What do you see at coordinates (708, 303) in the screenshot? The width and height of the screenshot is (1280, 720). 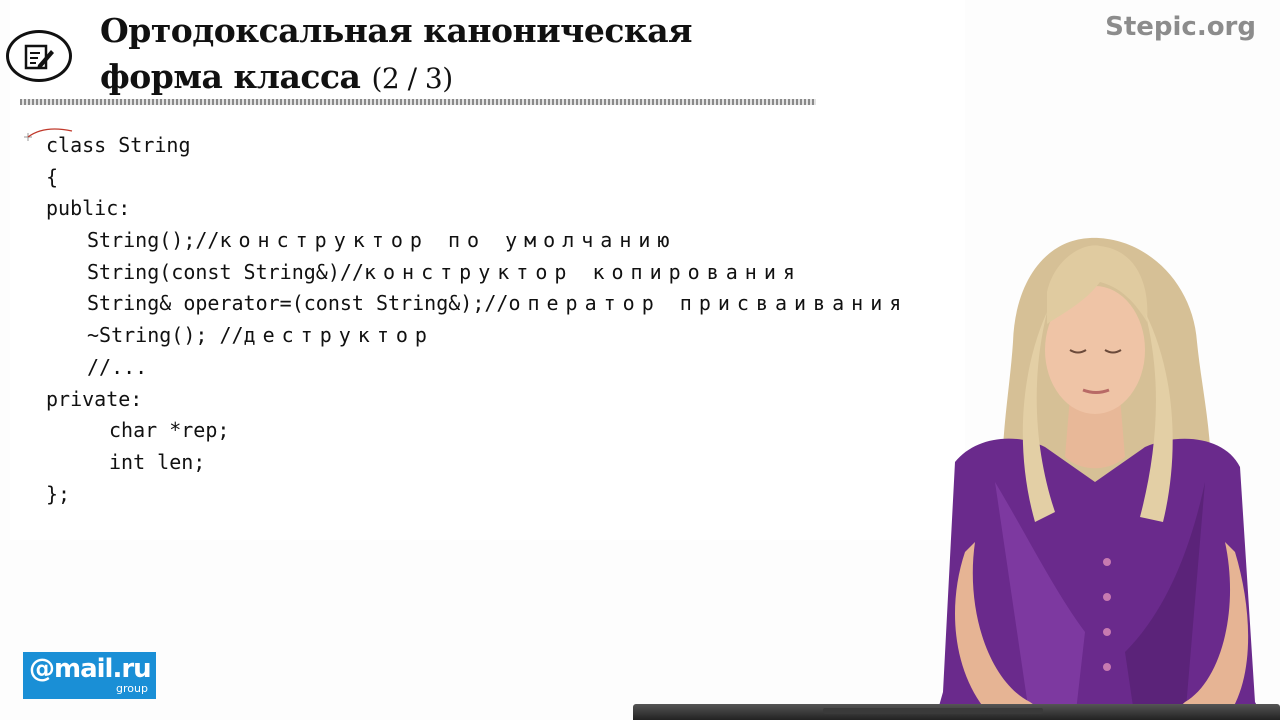 I see `code-comment: оператор присваивания` at bounding box center [708, 303].